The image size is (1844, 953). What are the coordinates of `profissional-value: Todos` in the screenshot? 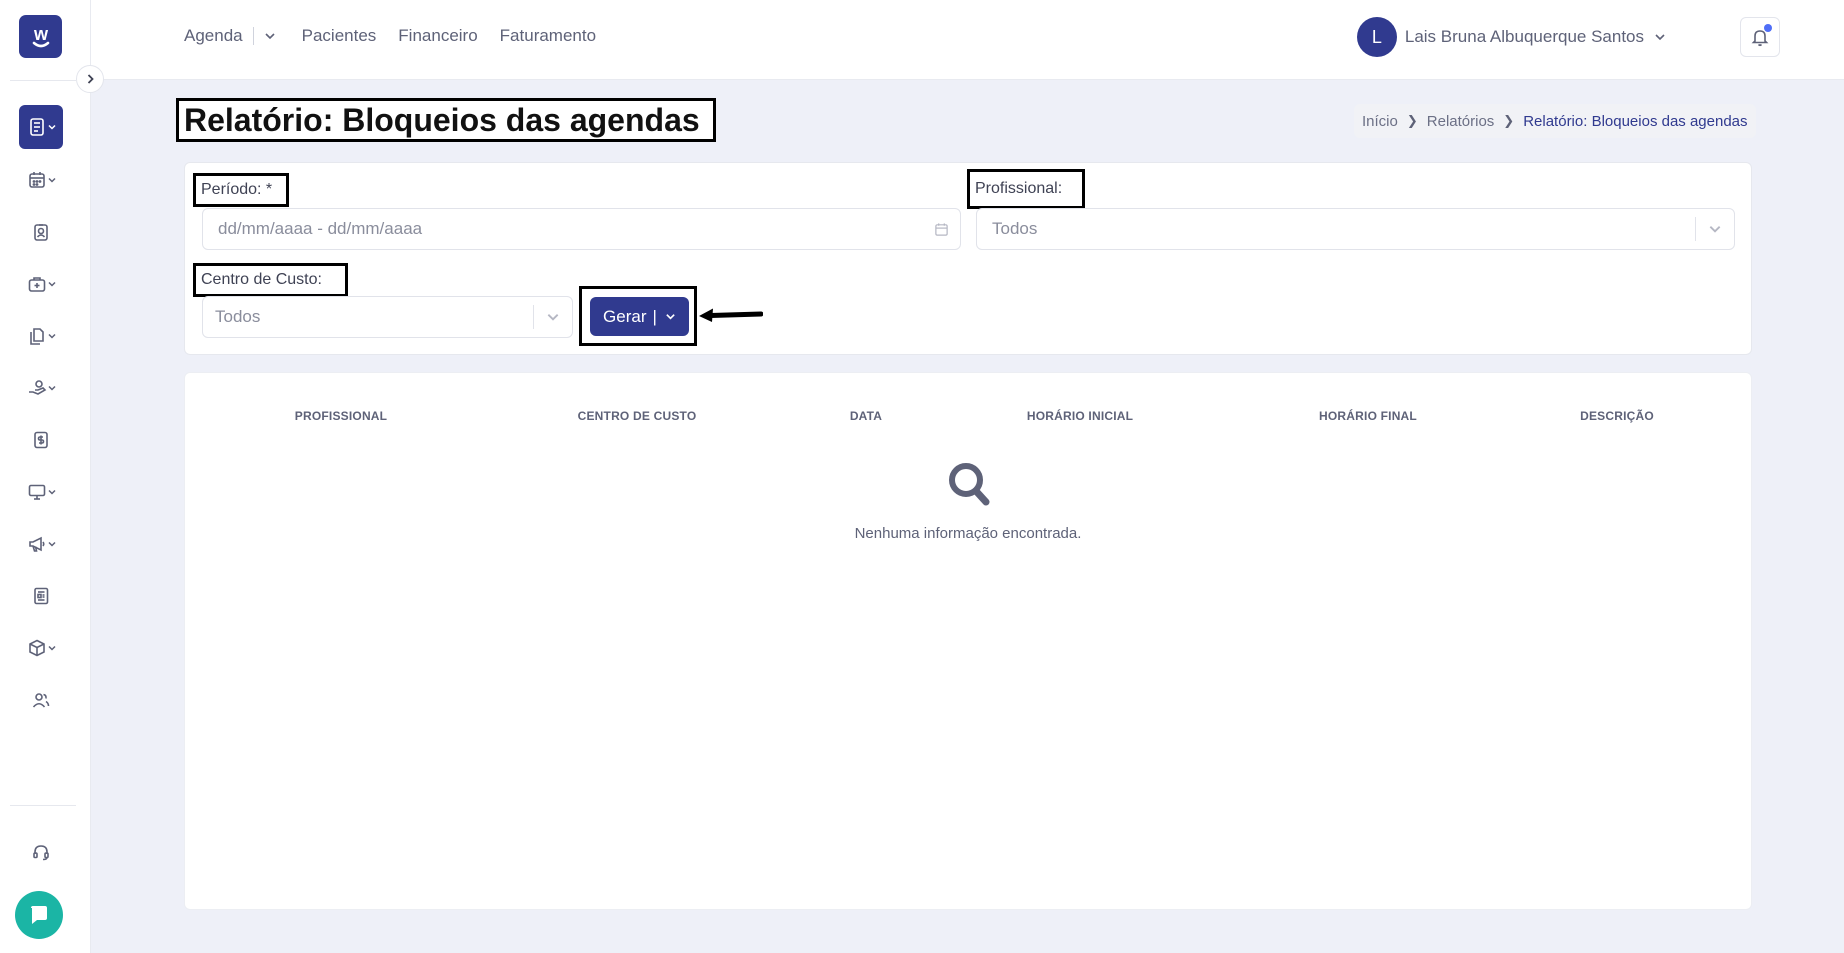 It's located at (1015, 228).